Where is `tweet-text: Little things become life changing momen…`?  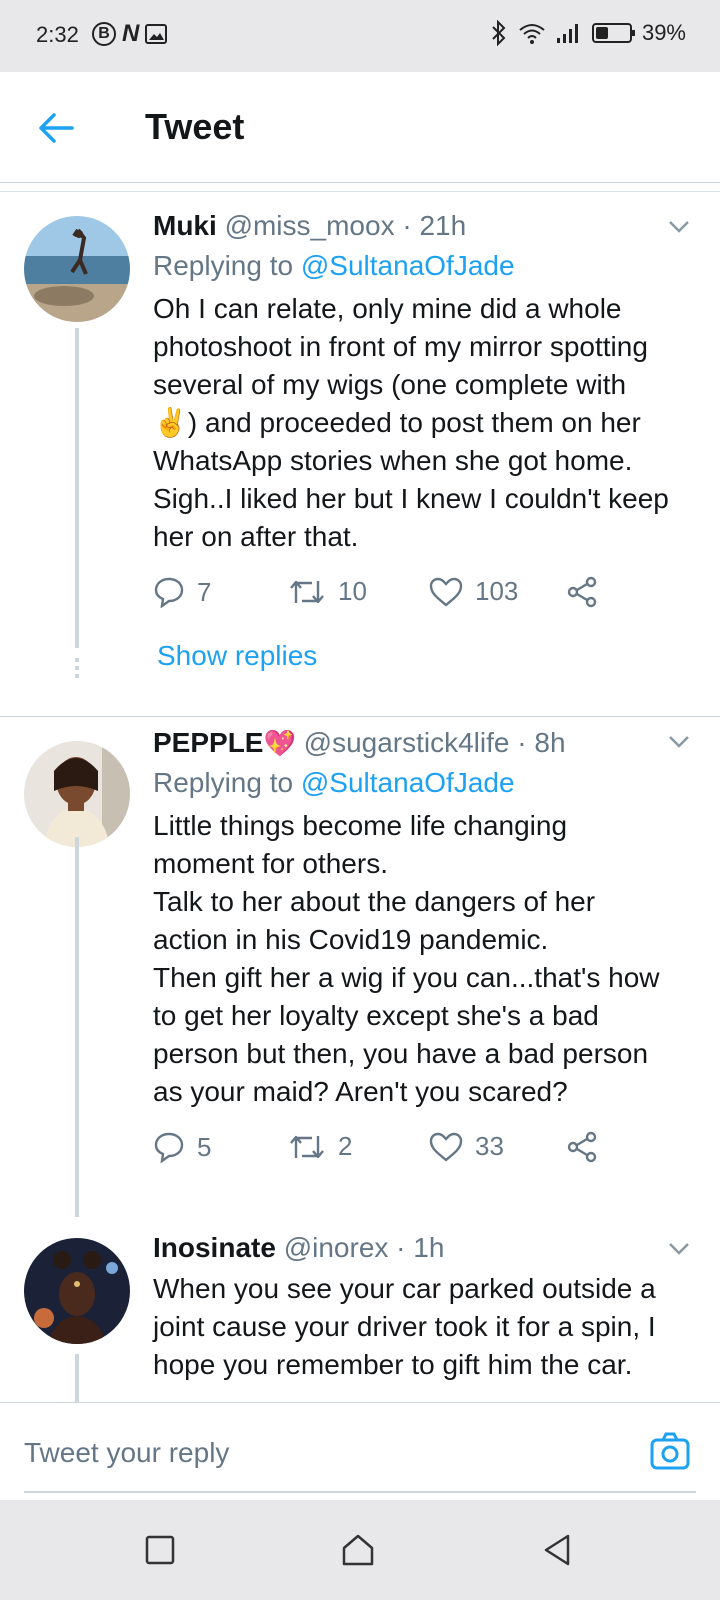
tweet-text: Little things become life changing momen… is located at coordinates (406, 958).